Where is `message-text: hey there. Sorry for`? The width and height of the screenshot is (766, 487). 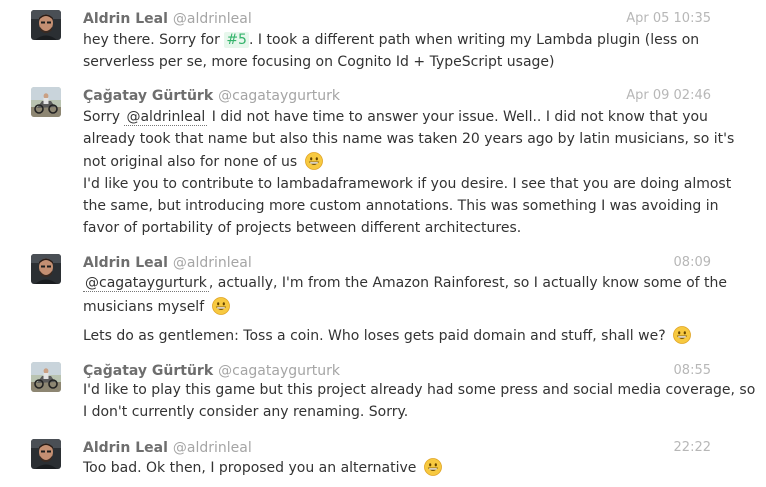
message-text: hey there. Sorry for is located at coordinates (151, 40).